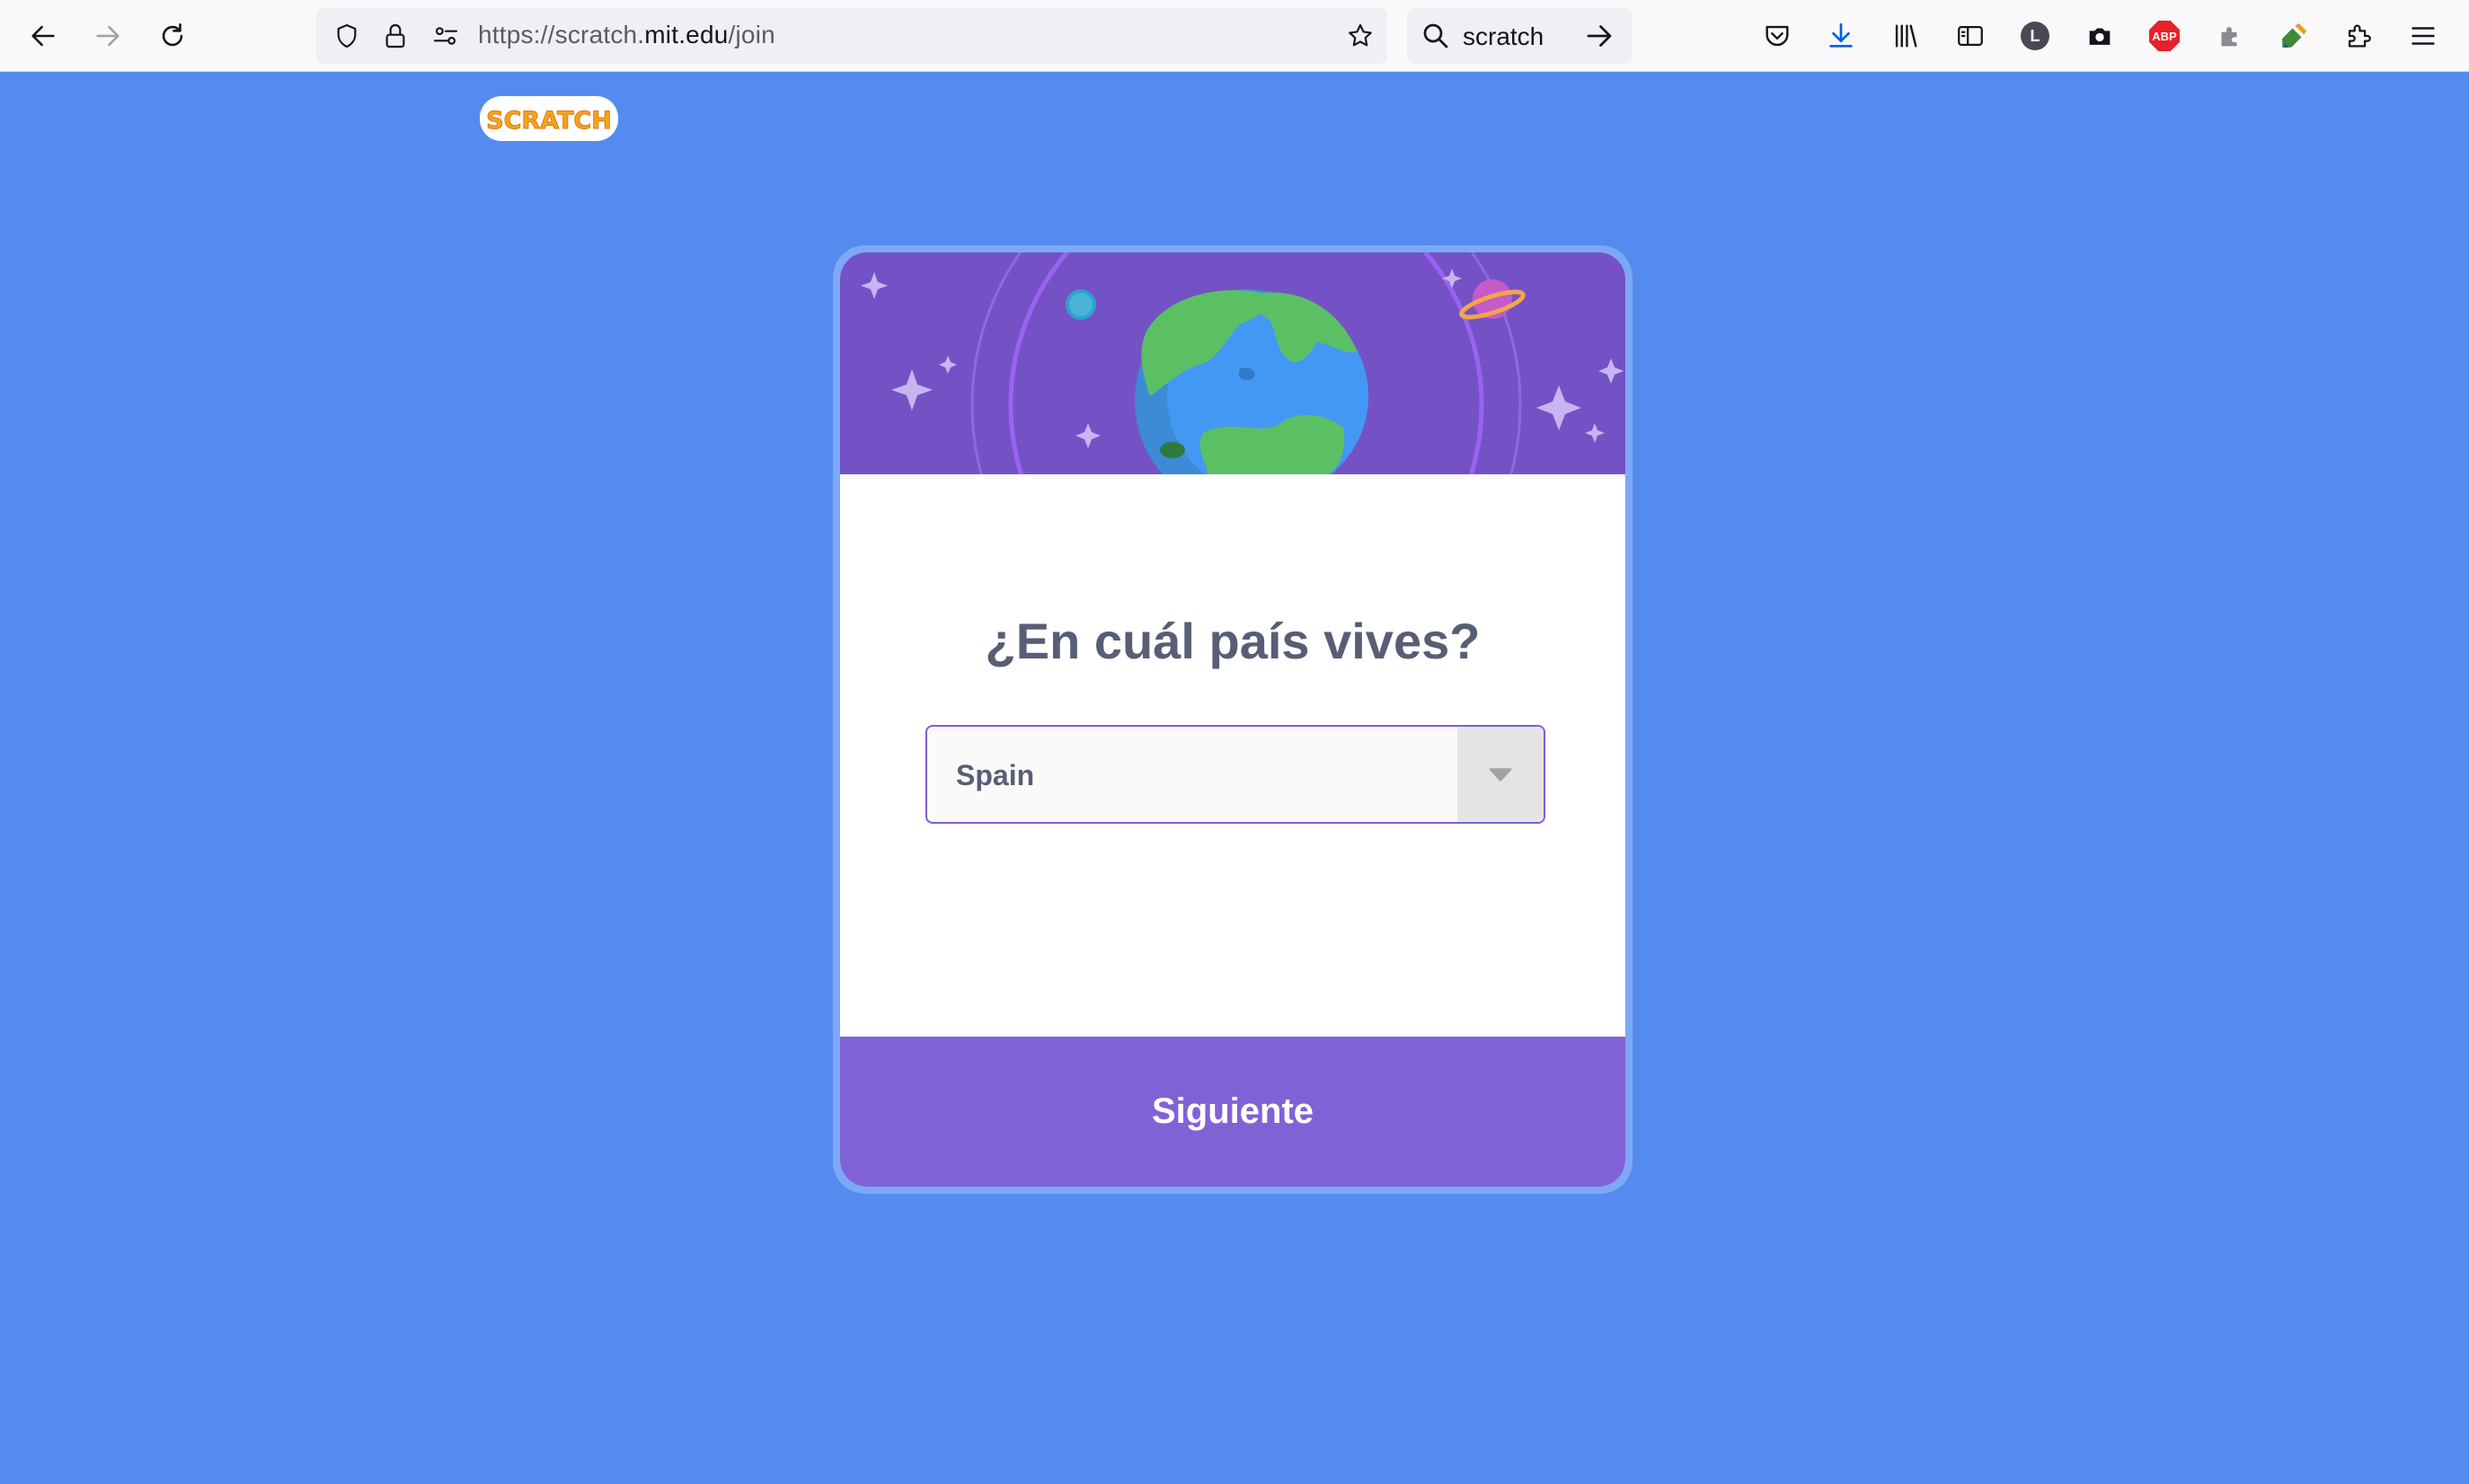 This screenshot has width=2469, height=1484. What do you see at coordinates (561, 35) in the screenshot?
I see `url-prefix: https://scratch.` at bounding box center [561, 35].